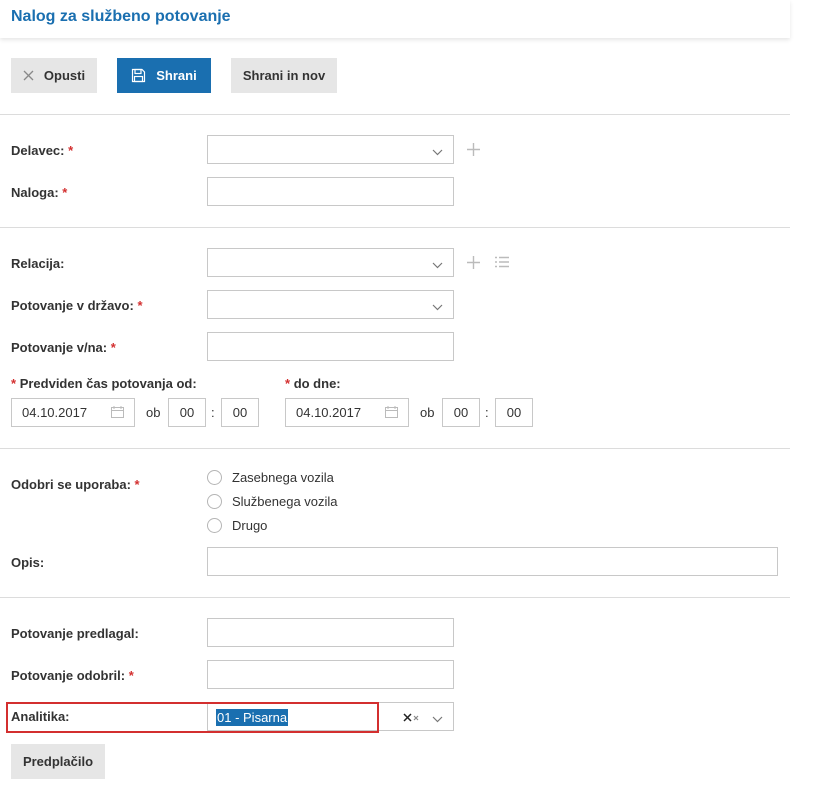 The width and height of the screenshot is (838, 789). Describe the element at coordinates (77, 305) in the screenshot. I see `drzava-label: Potovanje v državo: *` at that location.